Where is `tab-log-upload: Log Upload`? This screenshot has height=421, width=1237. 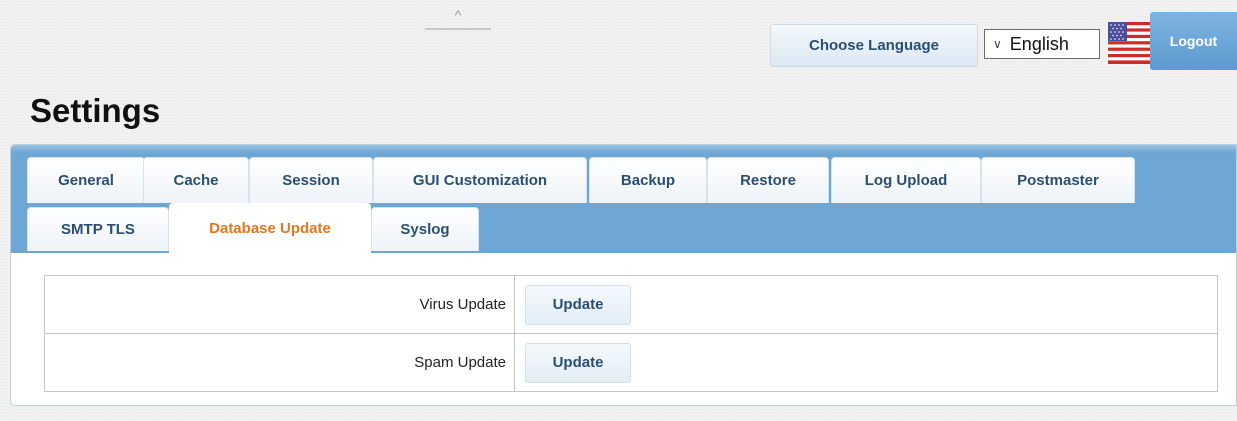 tab-log-upload: Log Upload is located at coordinates (906, 180).